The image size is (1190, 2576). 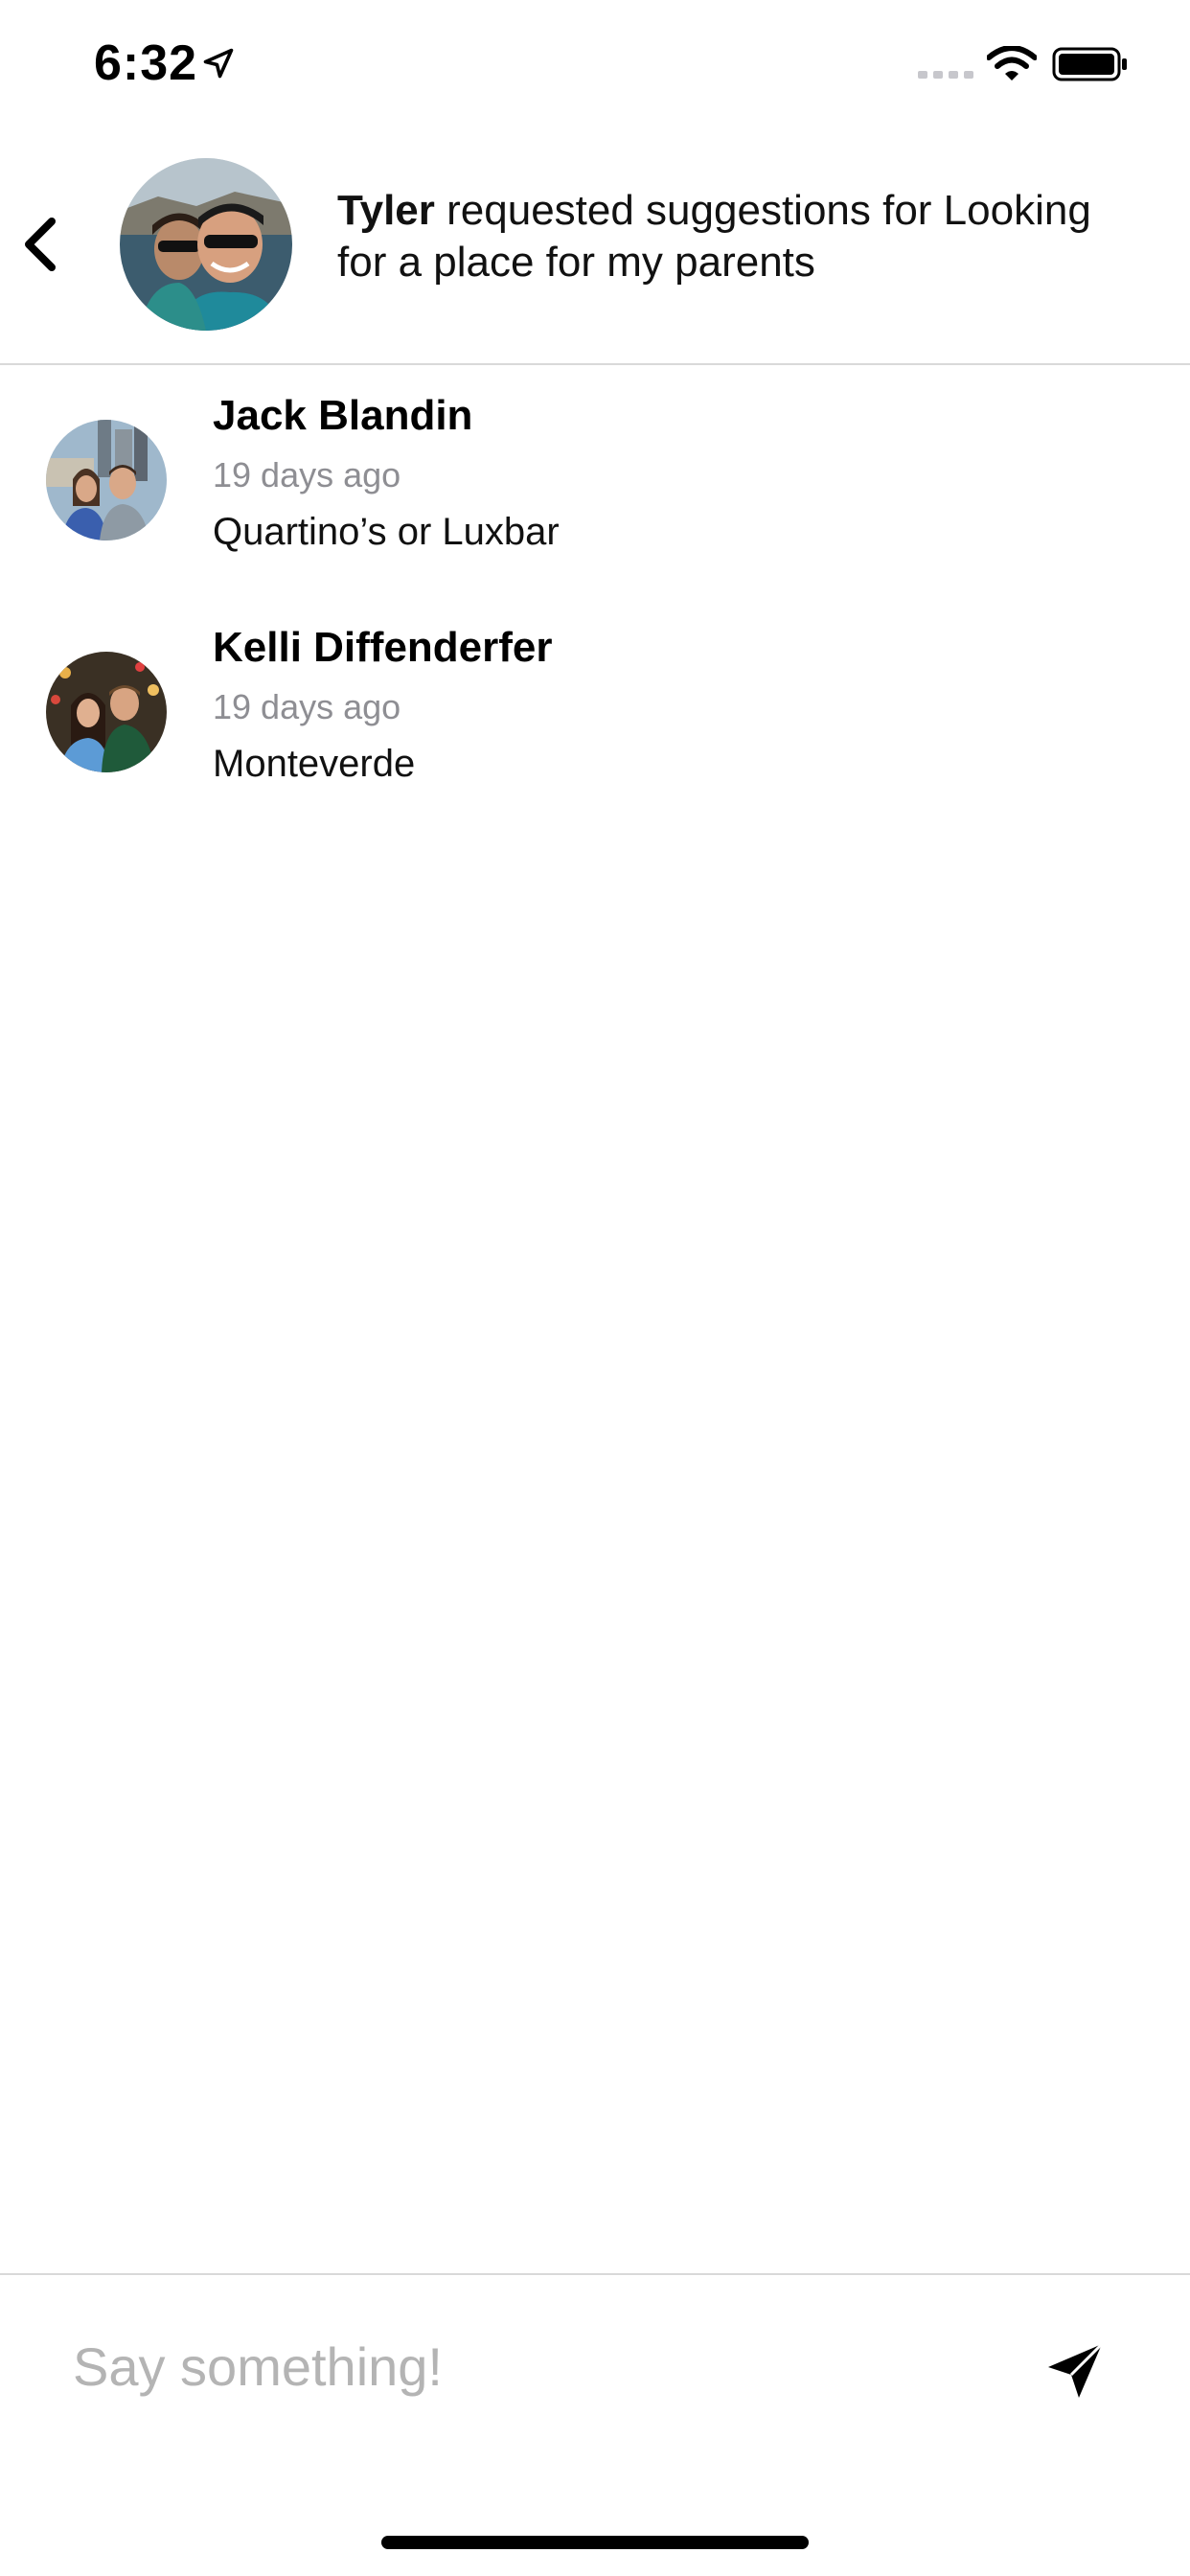 I want to click on requester-avatar, so click(x=206, y=244).